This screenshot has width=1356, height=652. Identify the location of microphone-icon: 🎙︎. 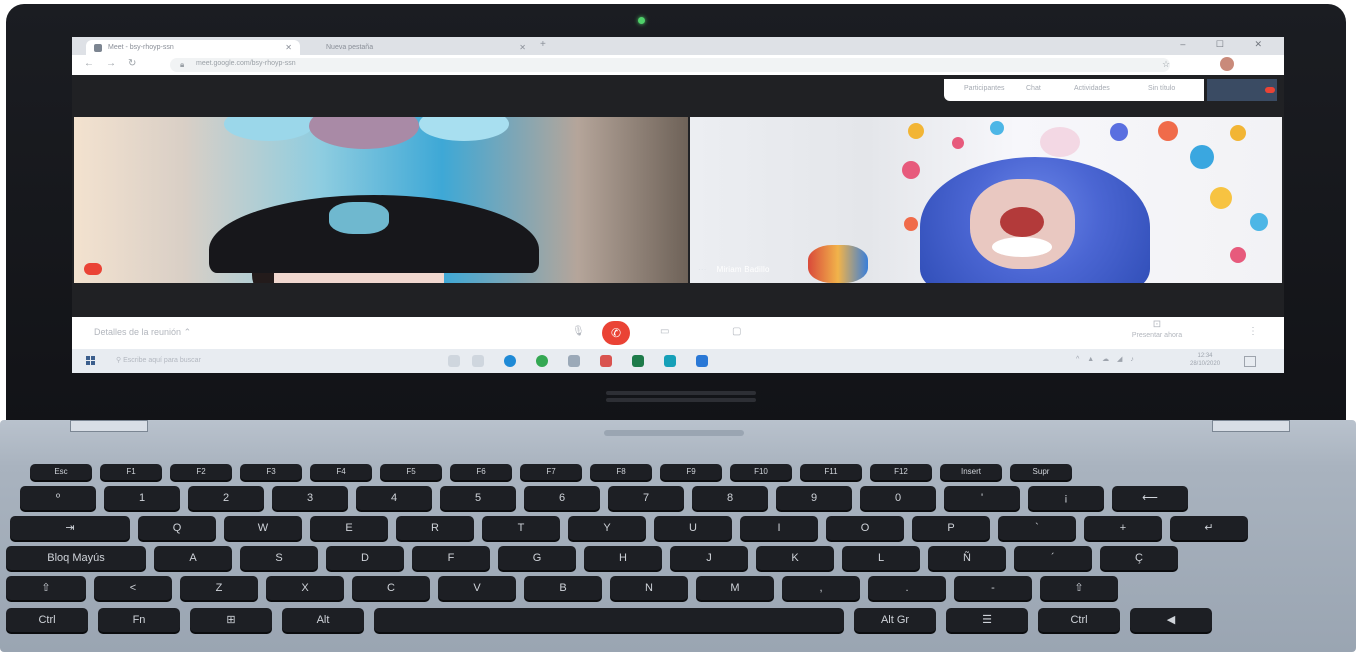
(578, 331).